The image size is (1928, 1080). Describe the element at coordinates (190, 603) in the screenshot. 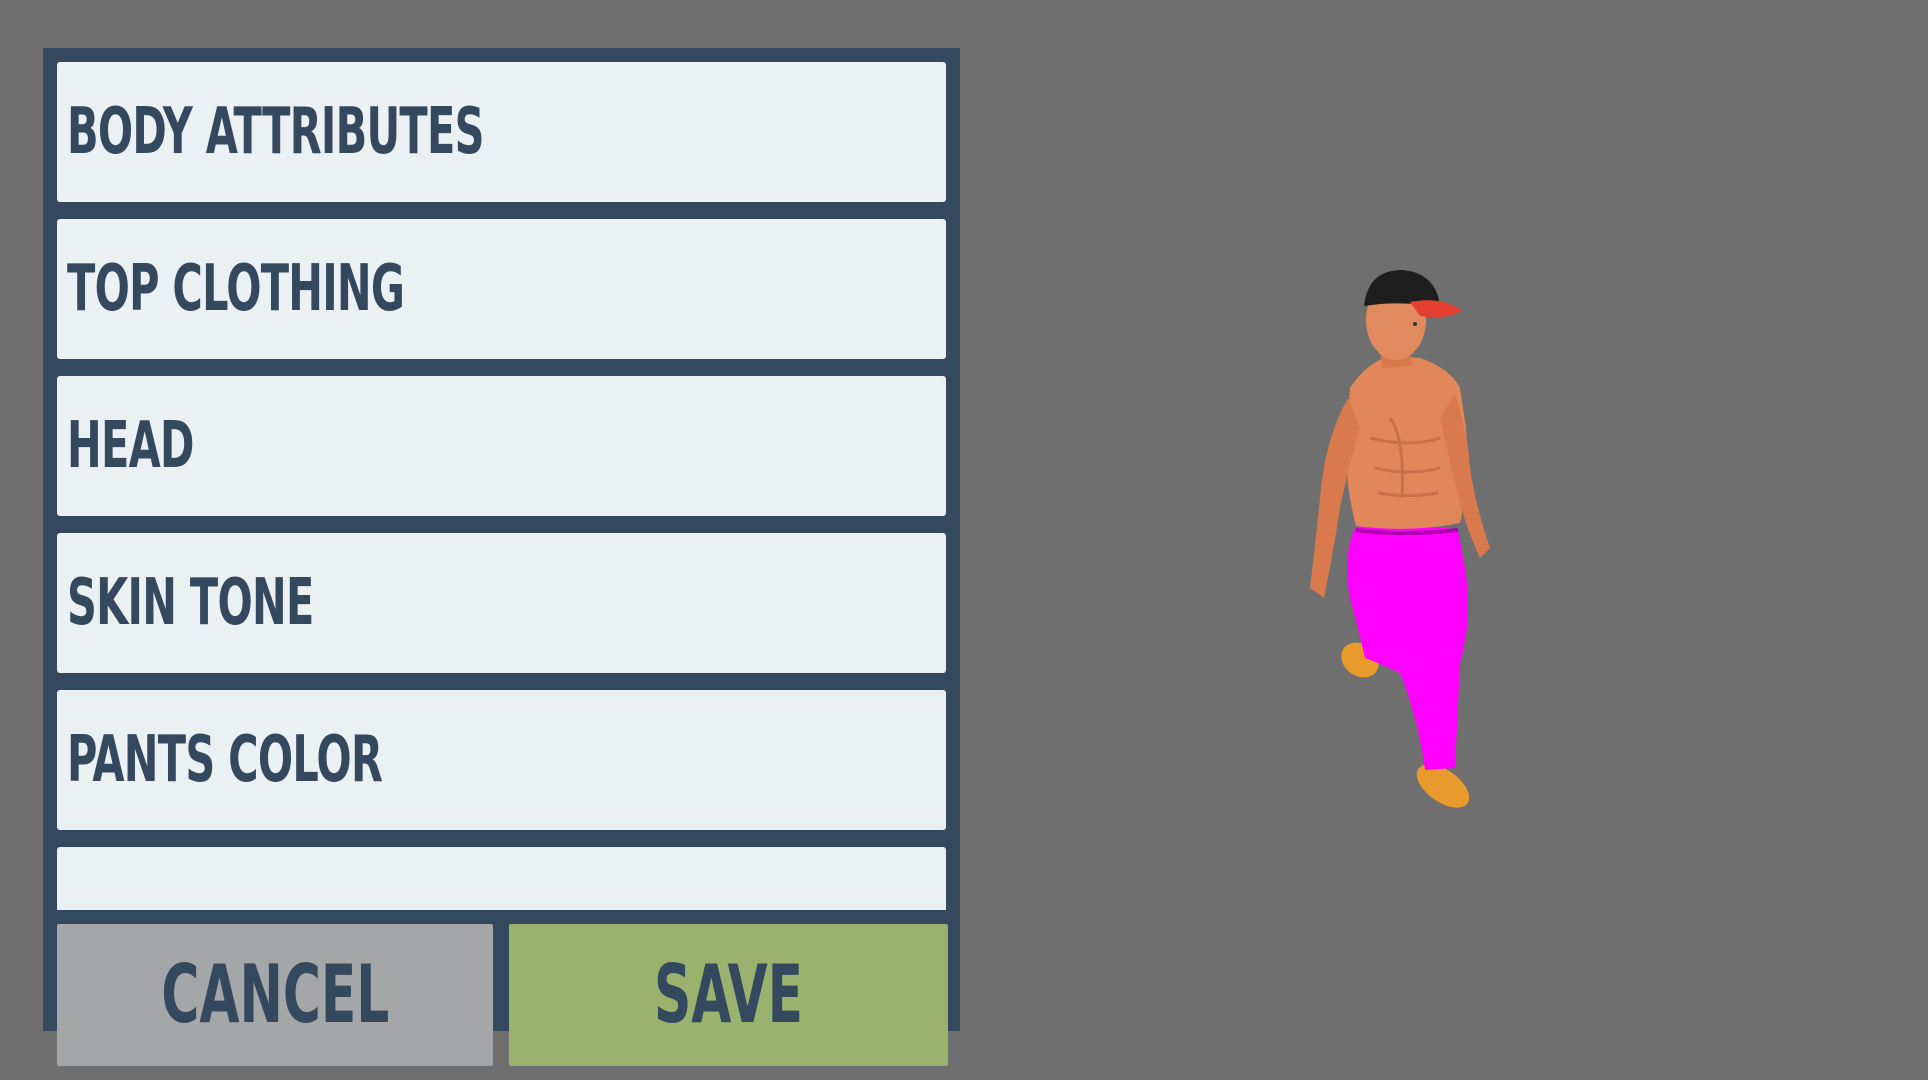

I see `category-label: SKIN TONE` at that location.